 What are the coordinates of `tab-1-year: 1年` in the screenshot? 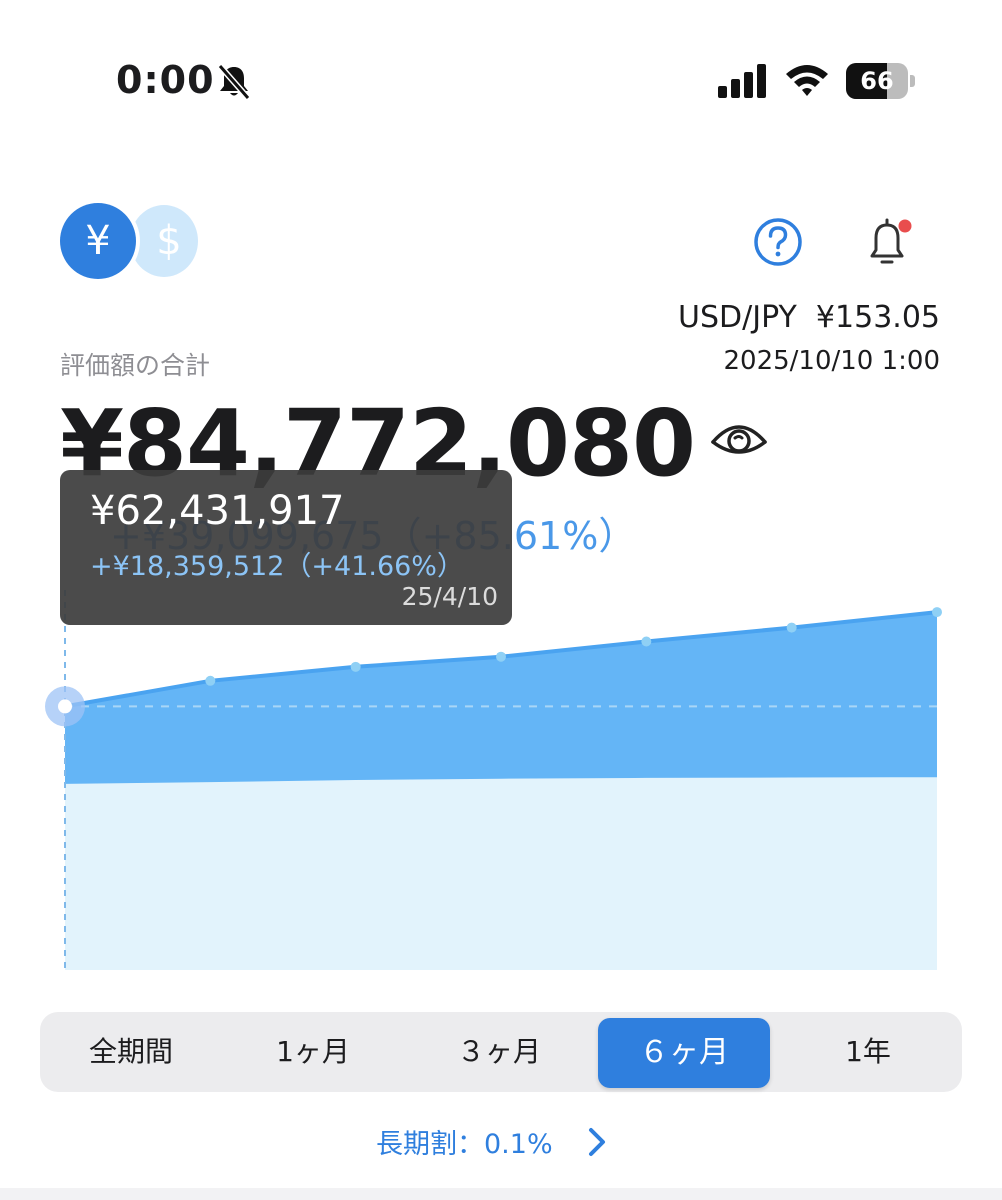 It's located at (868, 1052).